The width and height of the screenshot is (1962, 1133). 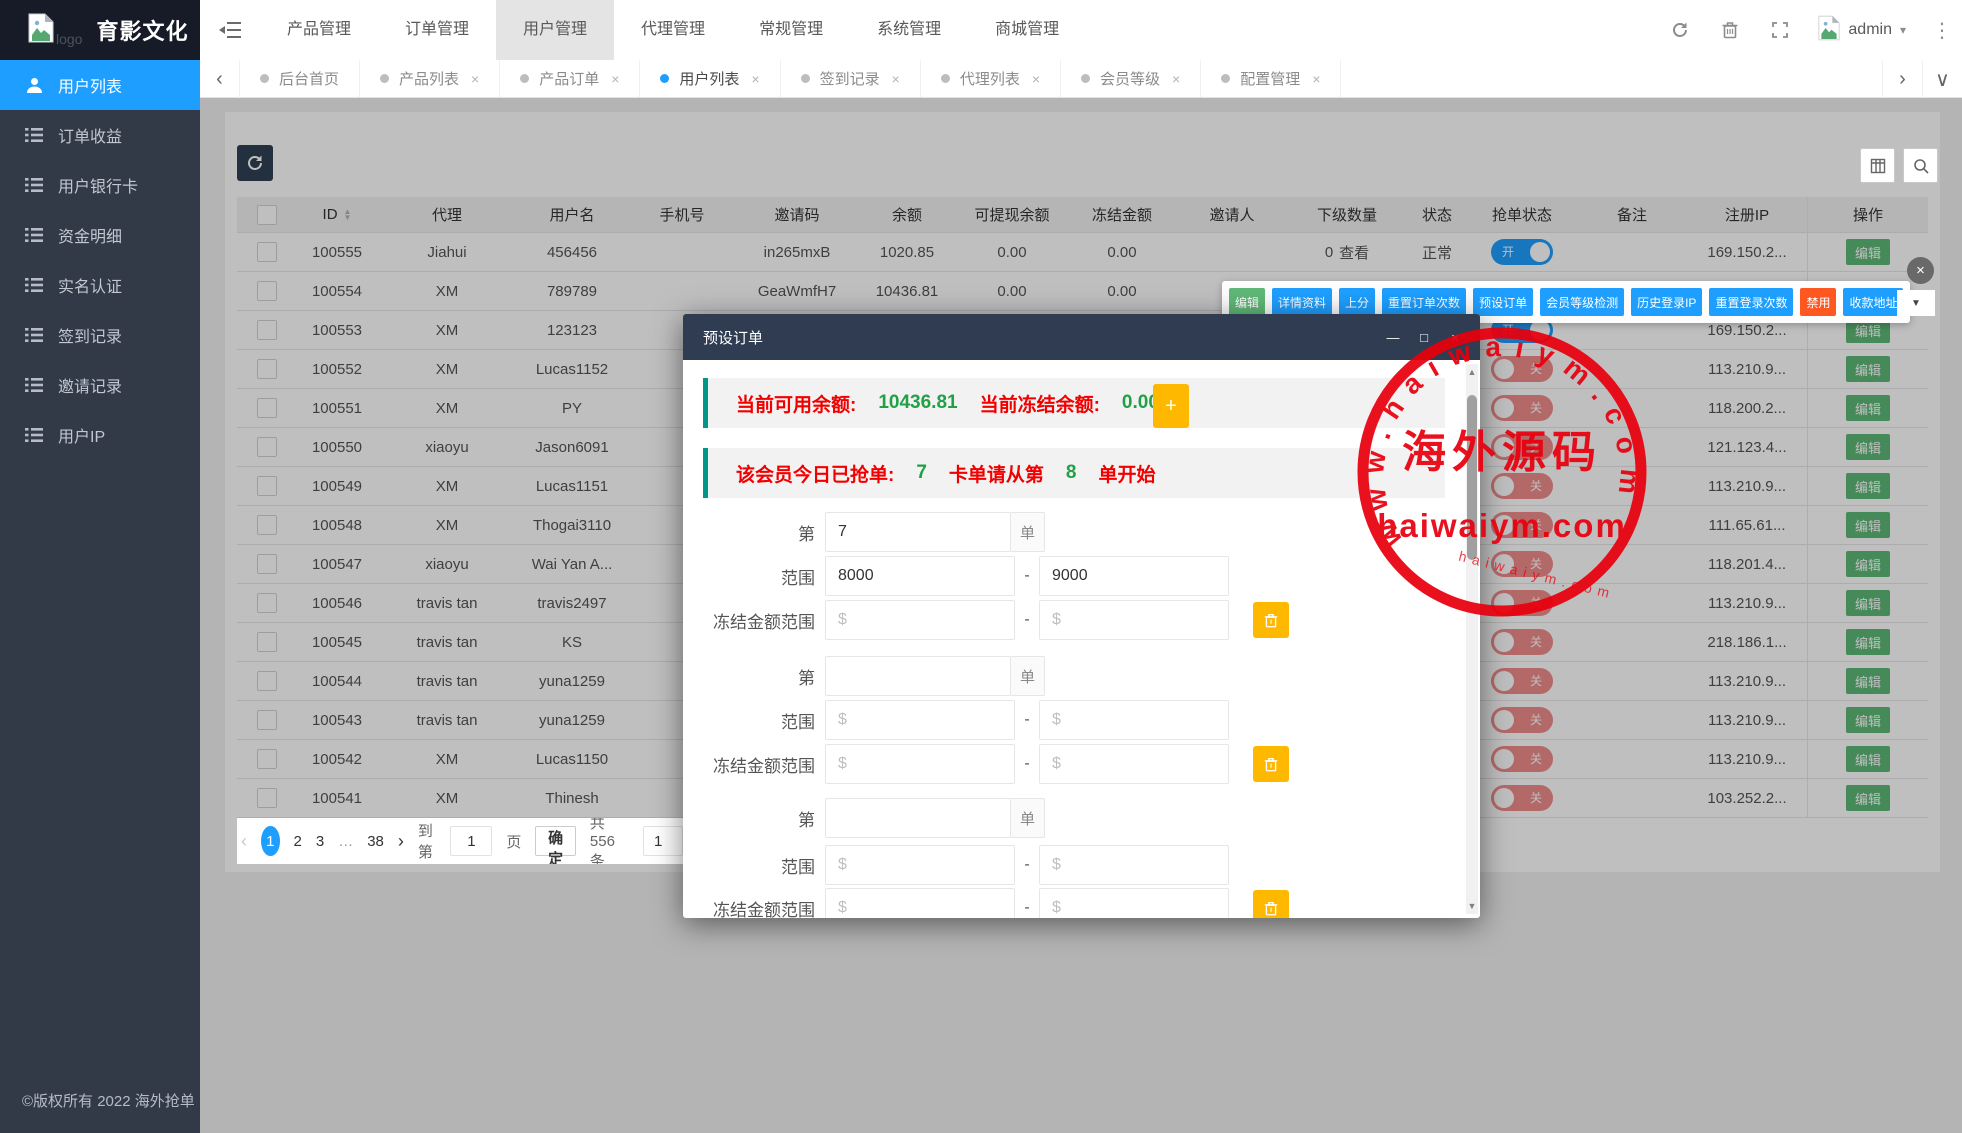 I want to click on page-number: 38, so click(x=375, y=841).